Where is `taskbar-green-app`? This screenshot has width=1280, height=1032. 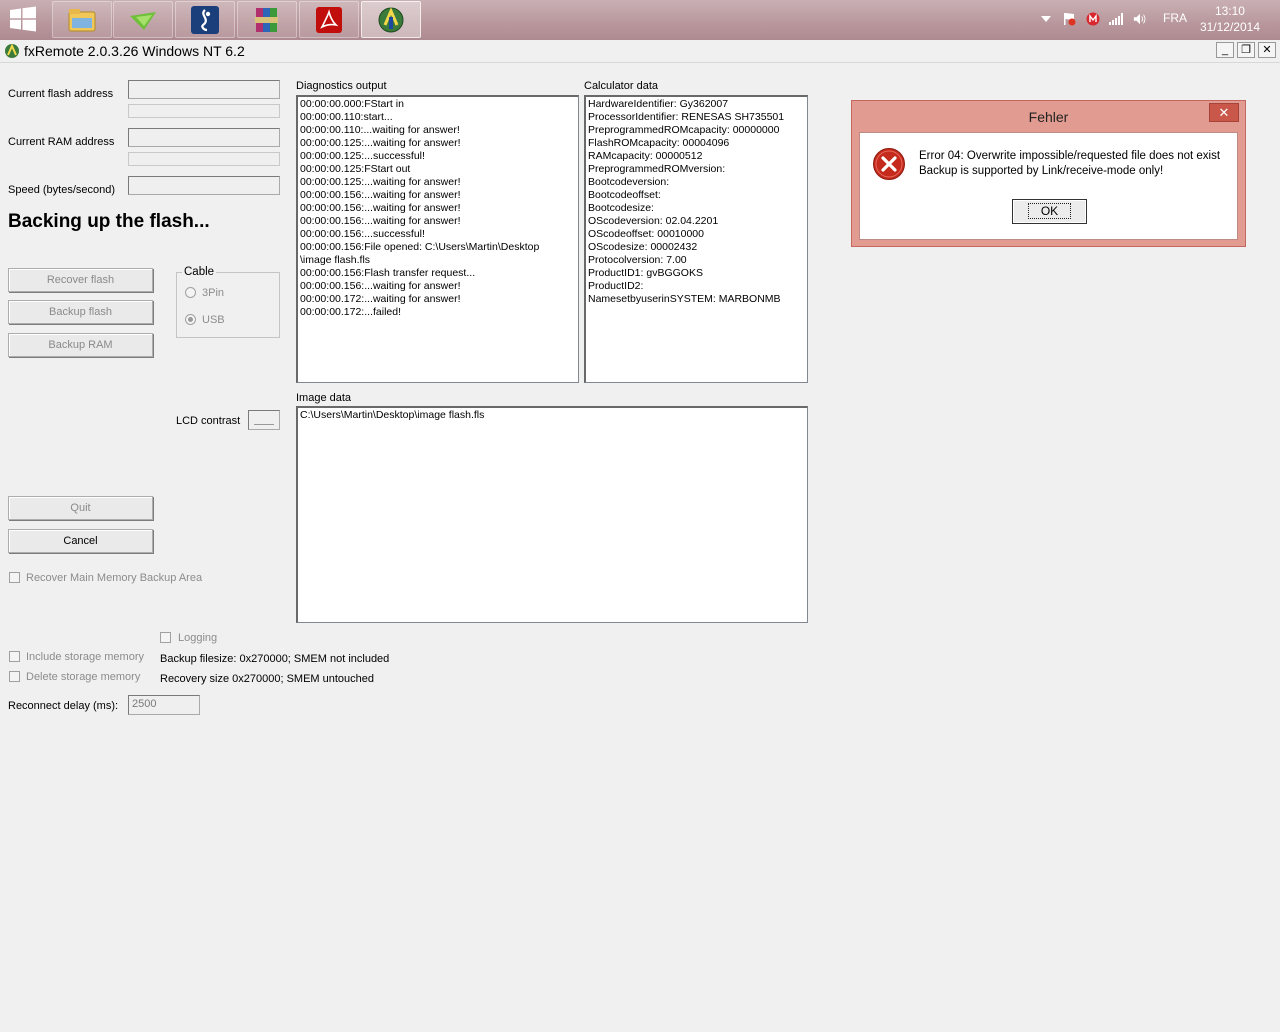
taskbar-green-app is located at coordinates (143, 19).